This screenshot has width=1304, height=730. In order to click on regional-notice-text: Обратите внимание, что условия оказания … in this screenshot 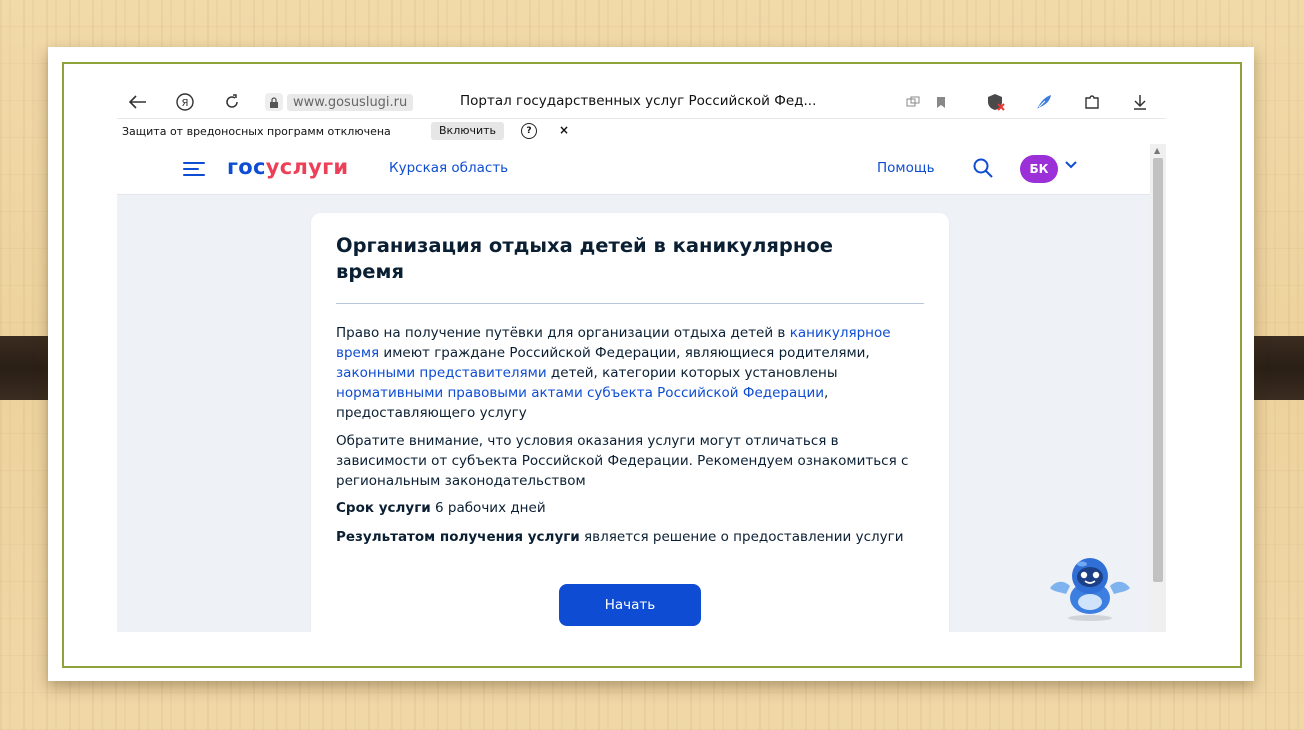, I will do `click(622, 461)`.